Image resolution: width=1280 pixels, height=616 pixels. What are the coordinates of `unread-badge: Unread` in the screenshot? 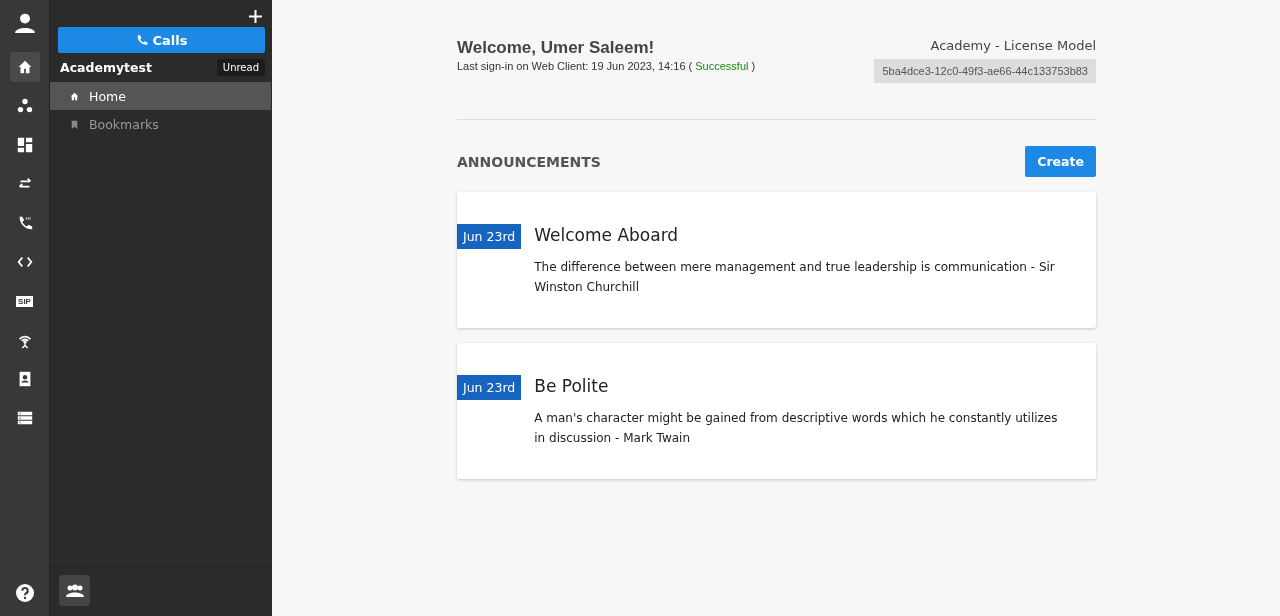 It's located at (240, 67).